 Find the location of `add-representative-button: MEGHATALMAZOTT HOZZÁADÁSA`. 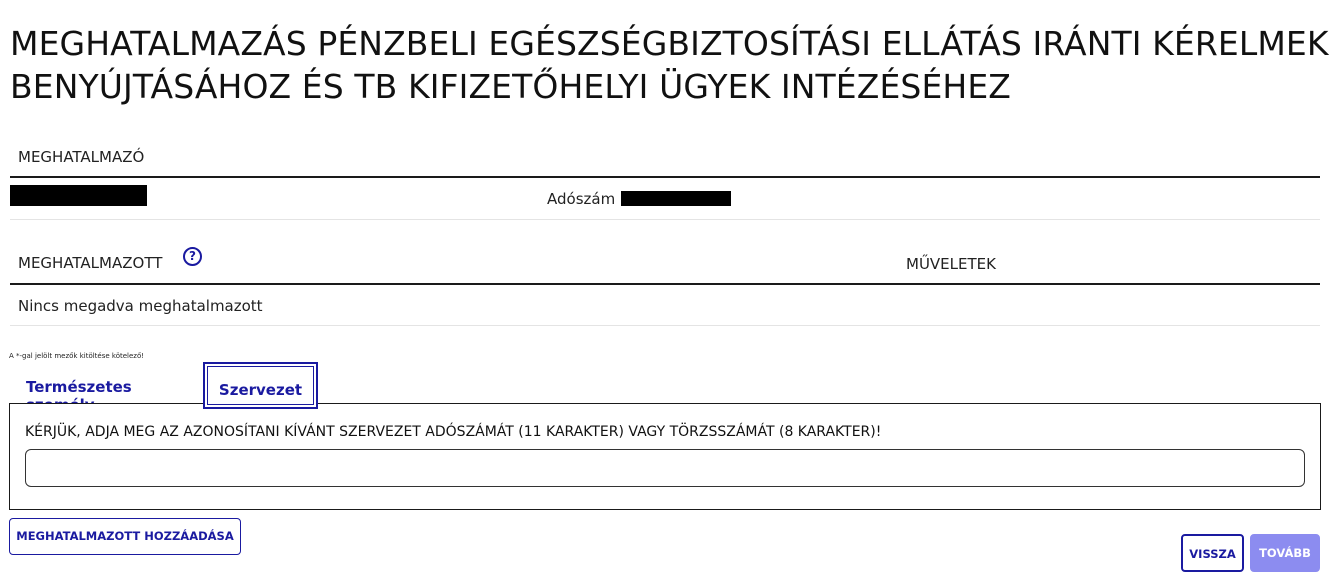

add-representative-button: MEGHATALMAZOTT HOZZÁADÁSA is located at coordinates (125, 536).